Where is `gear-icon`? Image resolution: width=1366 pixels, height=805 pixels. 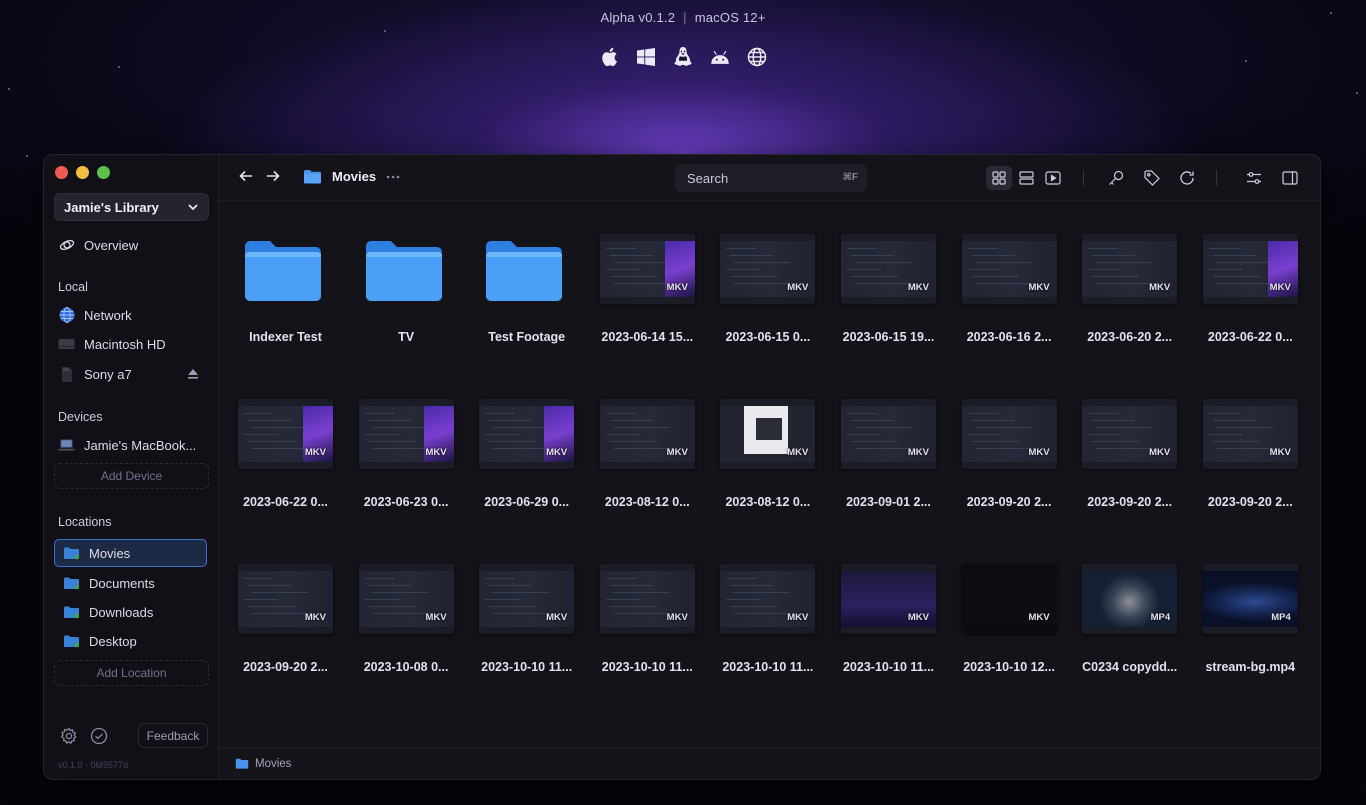
gear-icon is located at coordinates (69, 736).